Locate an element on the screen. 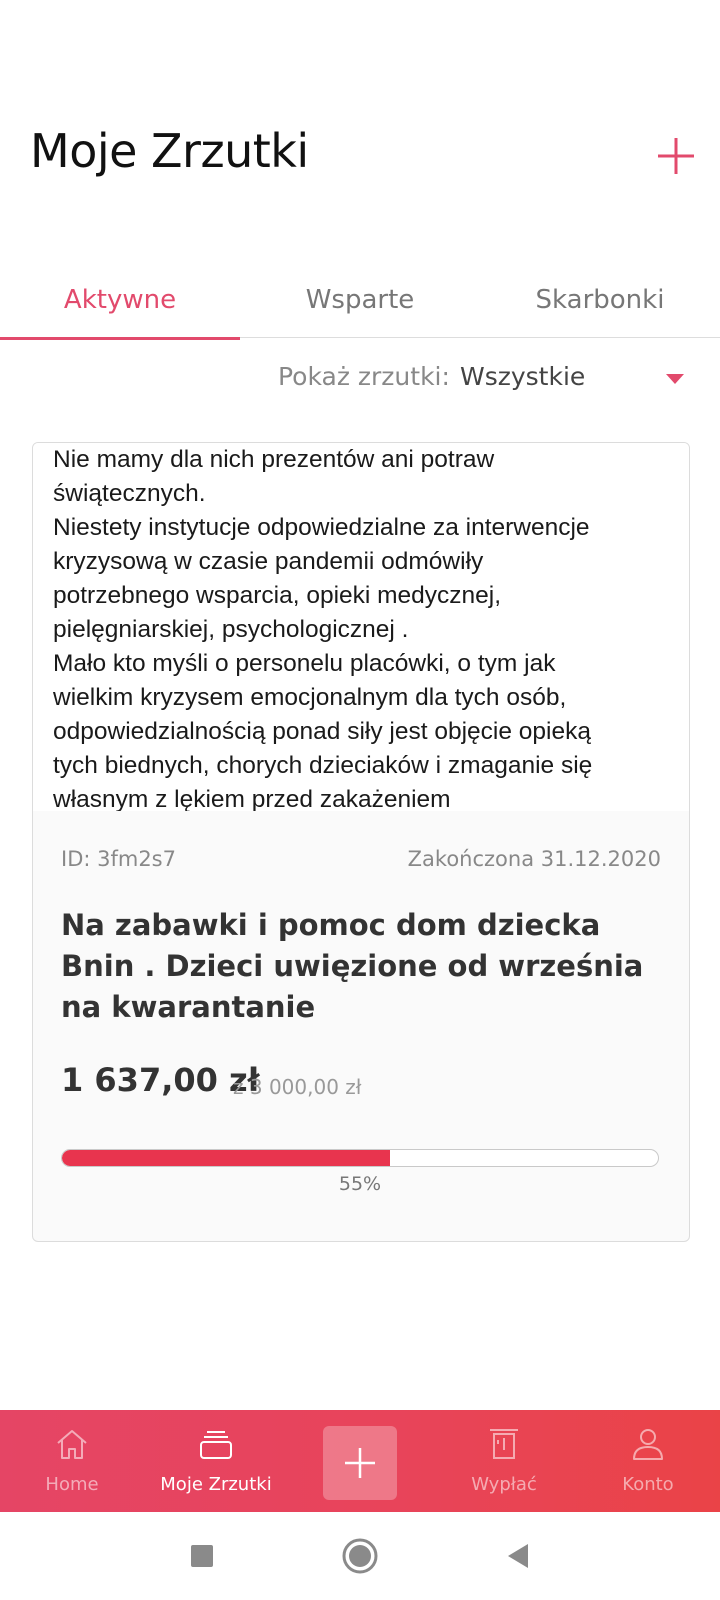  home-circle-icon is located at coordinates (360, 1556).